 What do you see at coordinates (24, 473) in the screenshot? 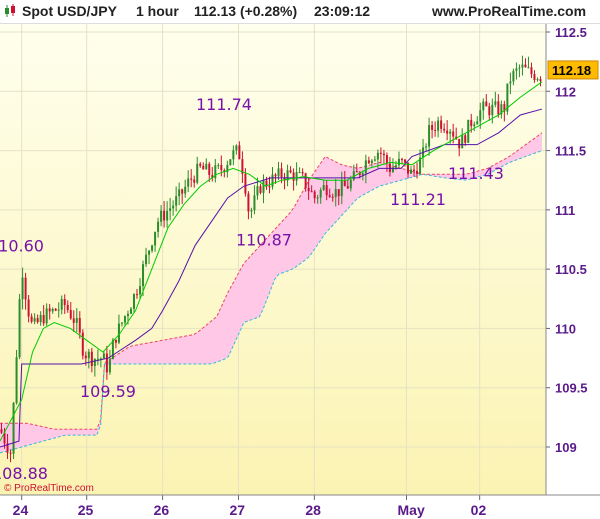
I see `price-annotation: 108.88` at bounding box center [24, 473].